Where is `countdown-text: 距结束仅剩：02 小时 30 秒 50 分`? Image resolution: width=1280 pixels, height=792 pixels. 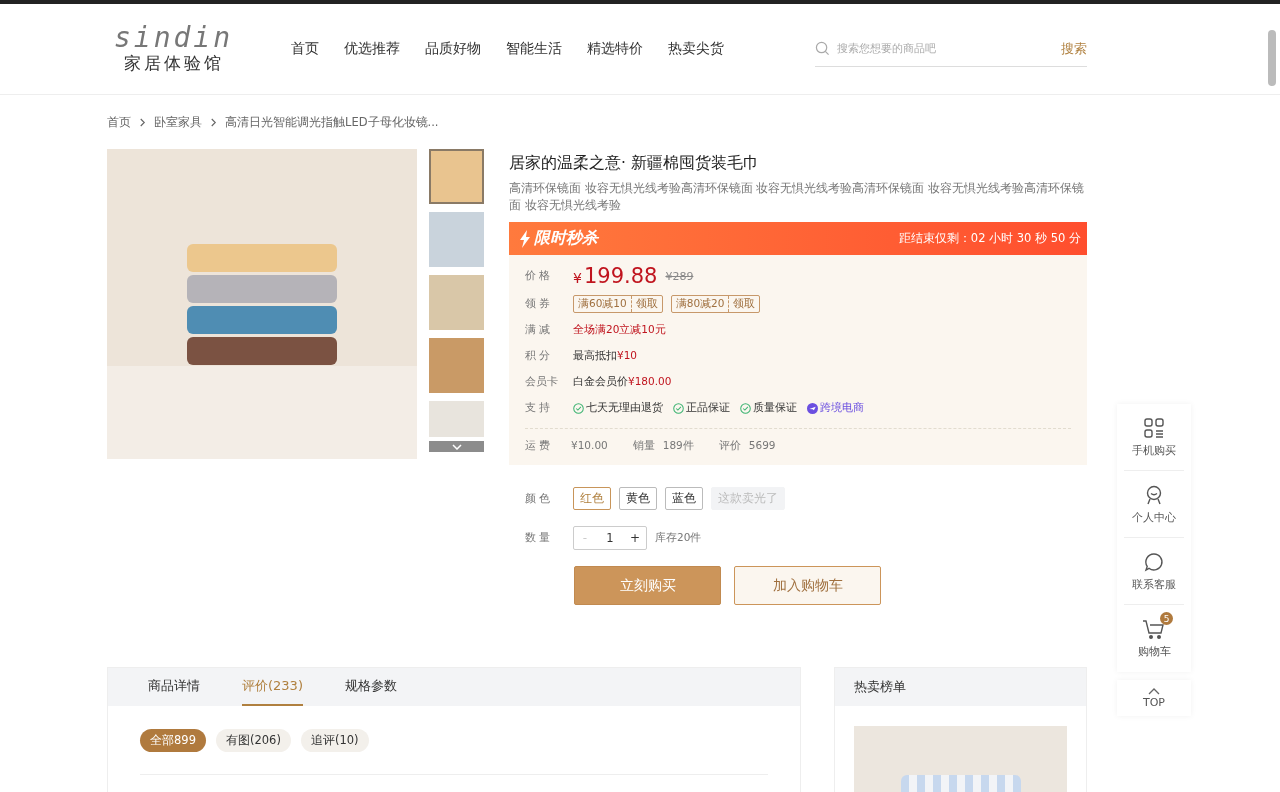
countdown-text: 距结束仅剩：02 小时 30 秒 50 分 is located at coordinates (989, 238).